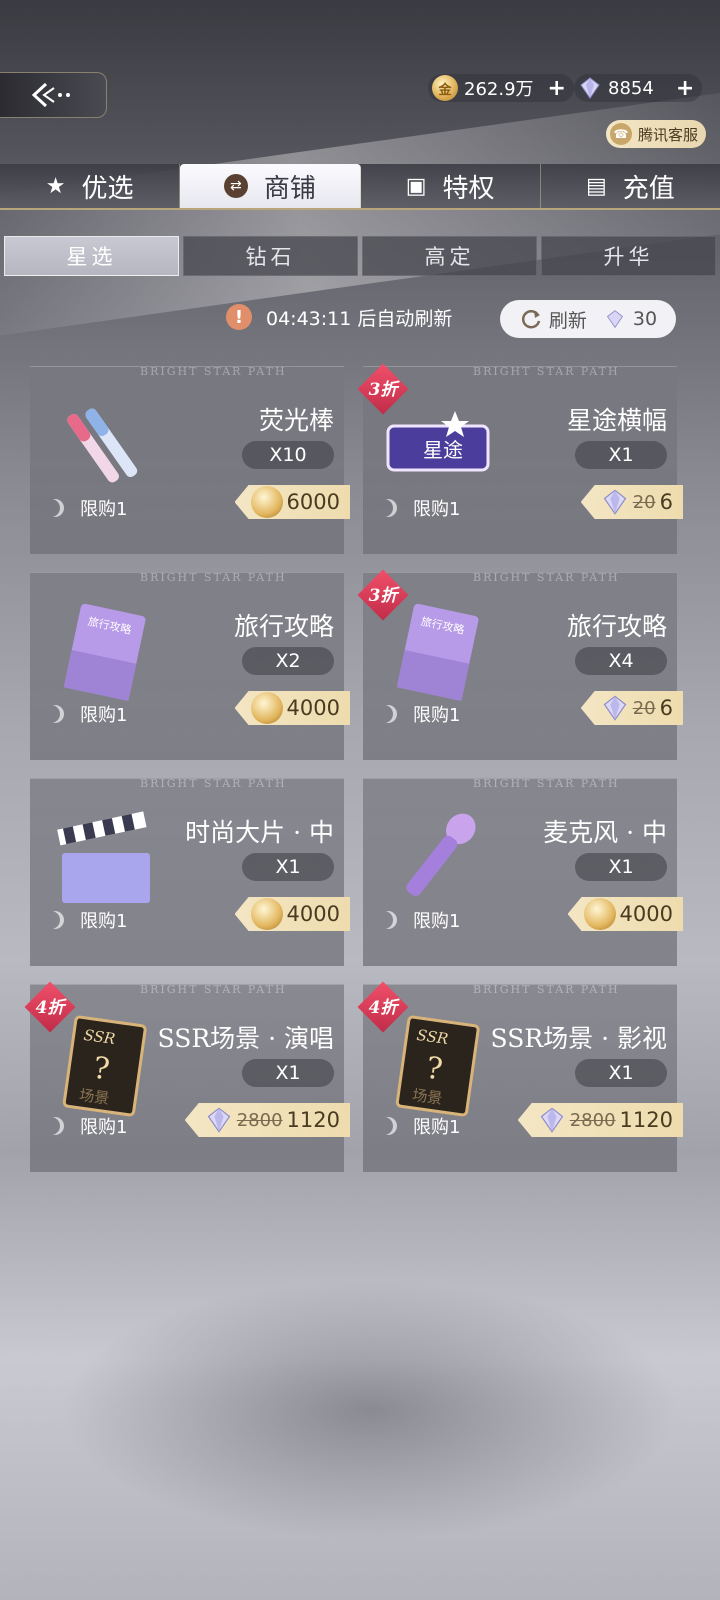 The width and height of the screenshot is (720, 1600). I want to click on item-name: SSR场景 · 影视, so click(578, 1038).